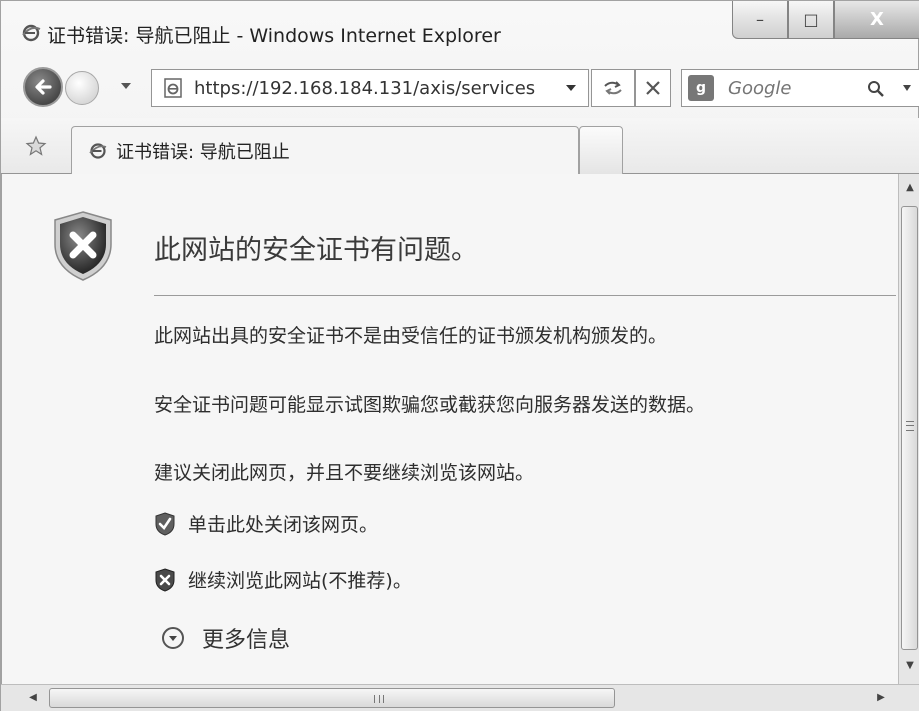 The image size is (919, 711). What do you see at coordinates (165, 579) in the screenshot?
I see `shield-x-icon` at bounding box center [165, 579].